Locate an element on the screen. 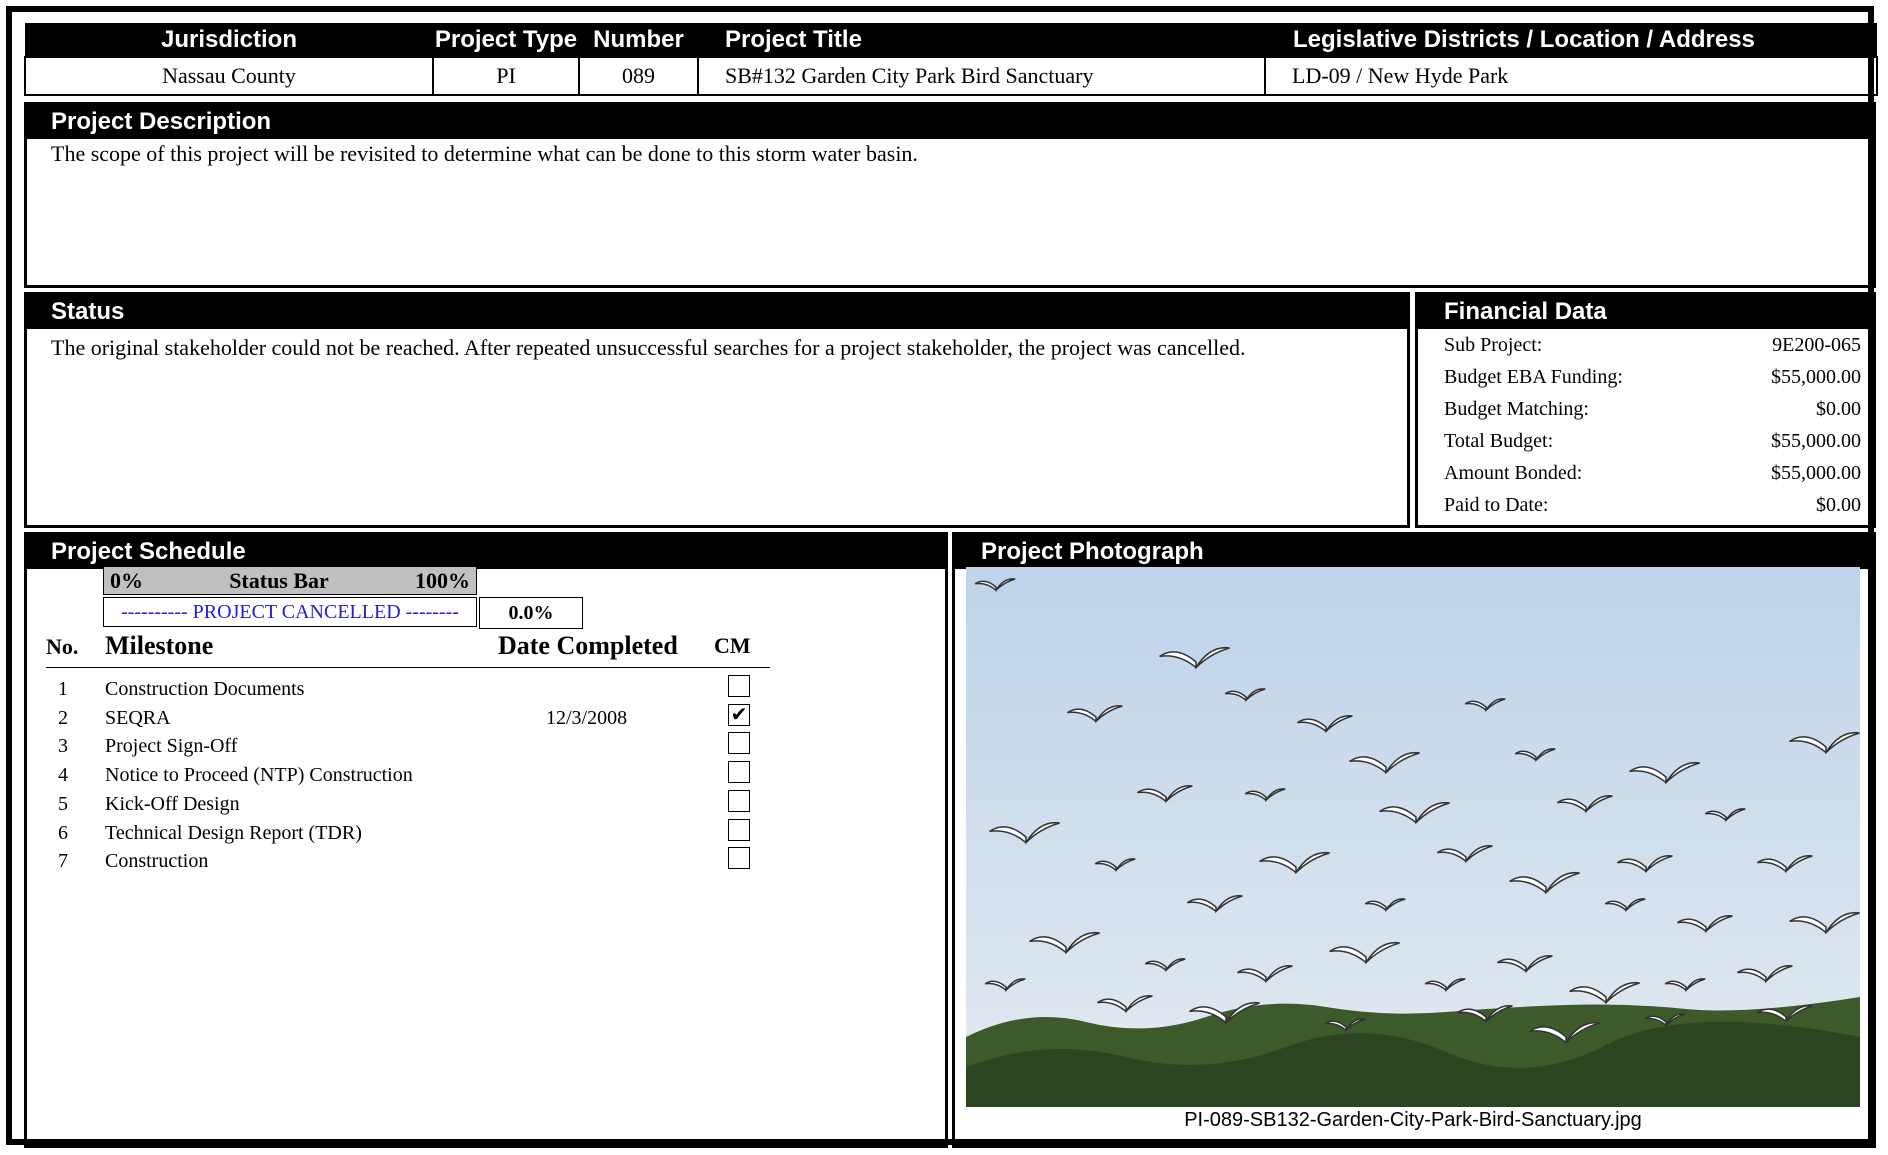 The width and height of the screenshot is (1888, 1155). project-photograph-heading: Project Photograph is located at coordinates (1414, 552).